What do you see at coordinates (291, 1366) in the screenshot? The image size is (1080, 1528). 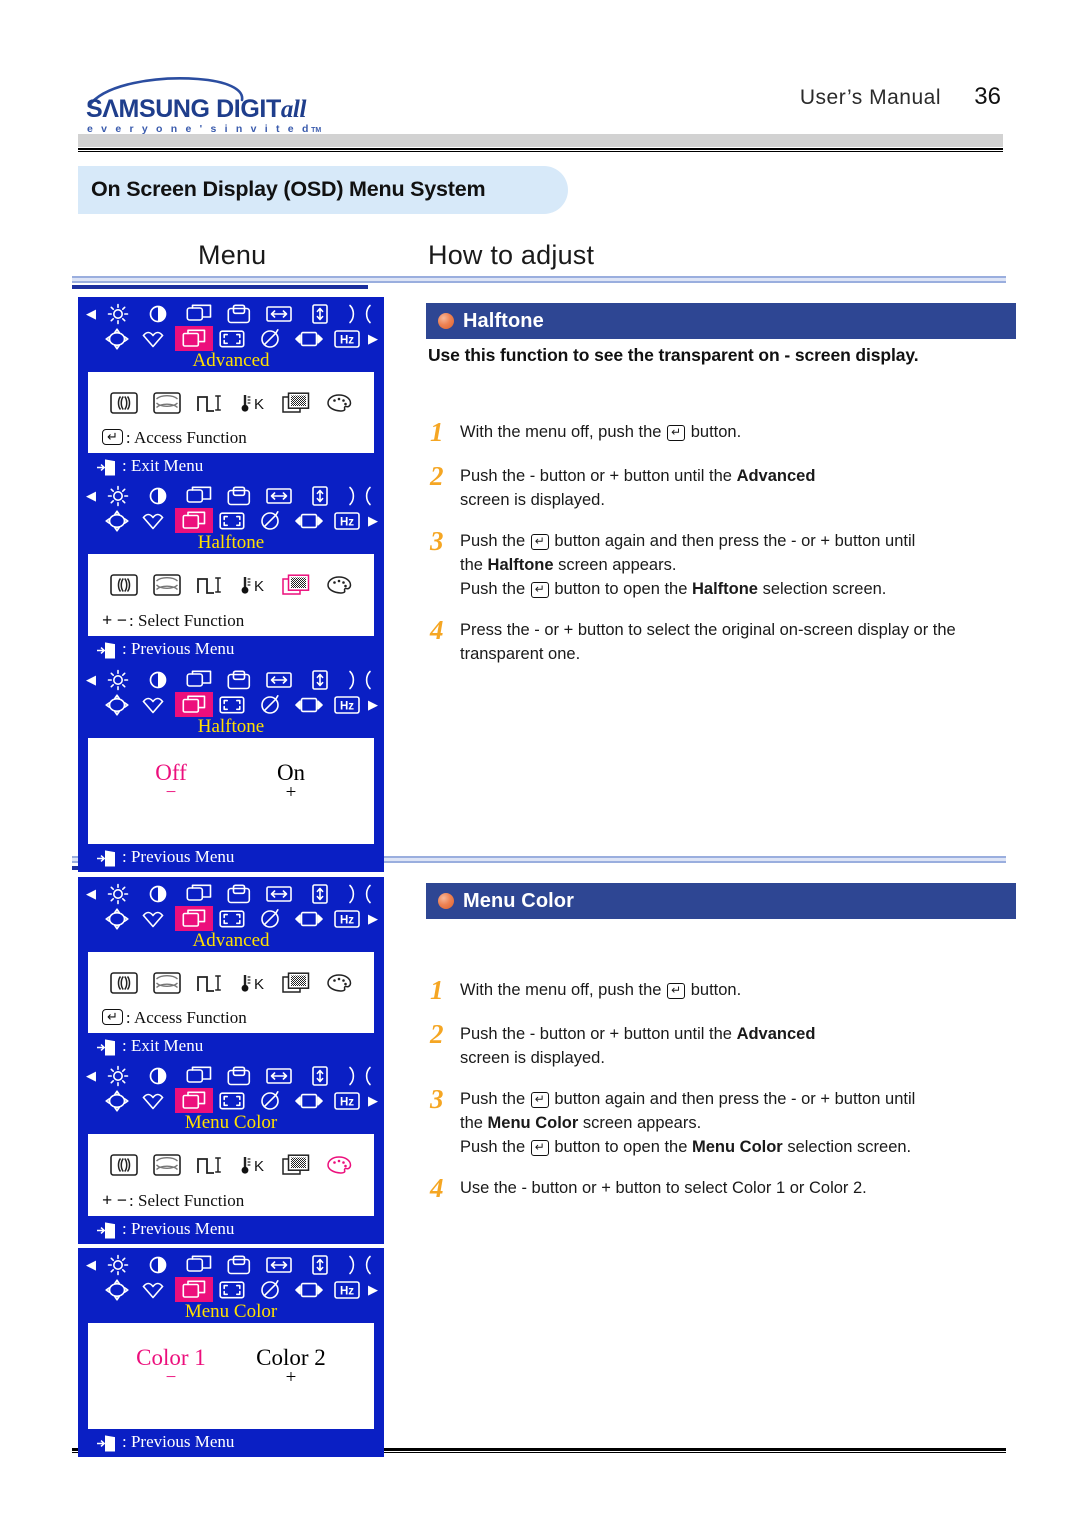 I see `osd-option: Color 2 +` at bounding box center [291, 1366].